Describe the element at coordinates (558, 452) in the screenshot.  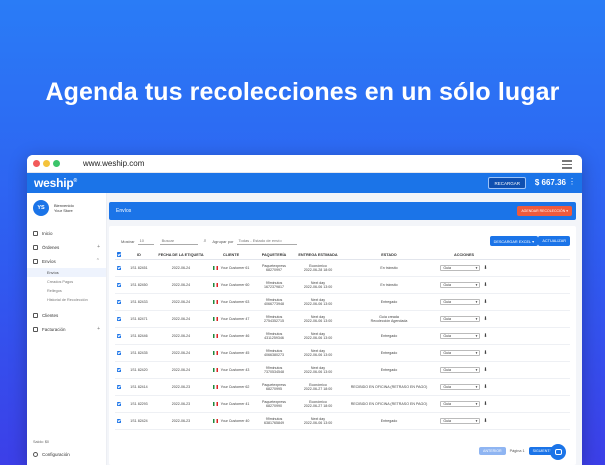
I see `chat-icon` at that location.